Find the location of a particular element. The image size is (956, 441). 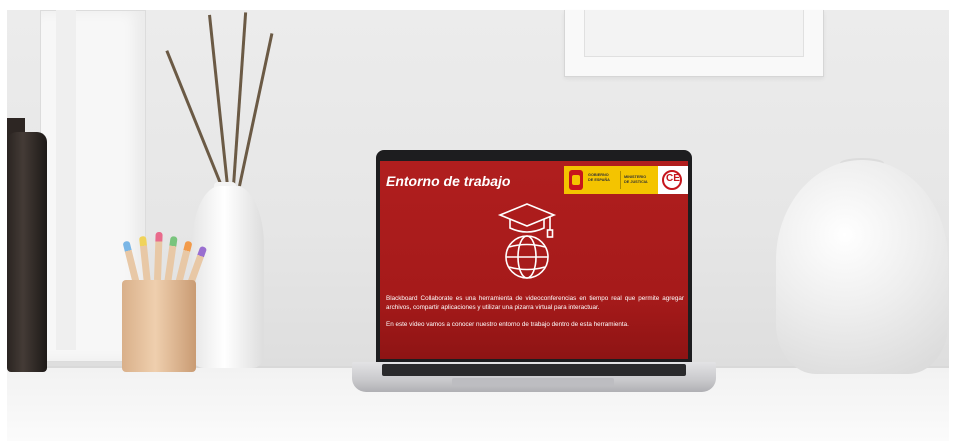

logo-separator is located at coordinates (620, 180).